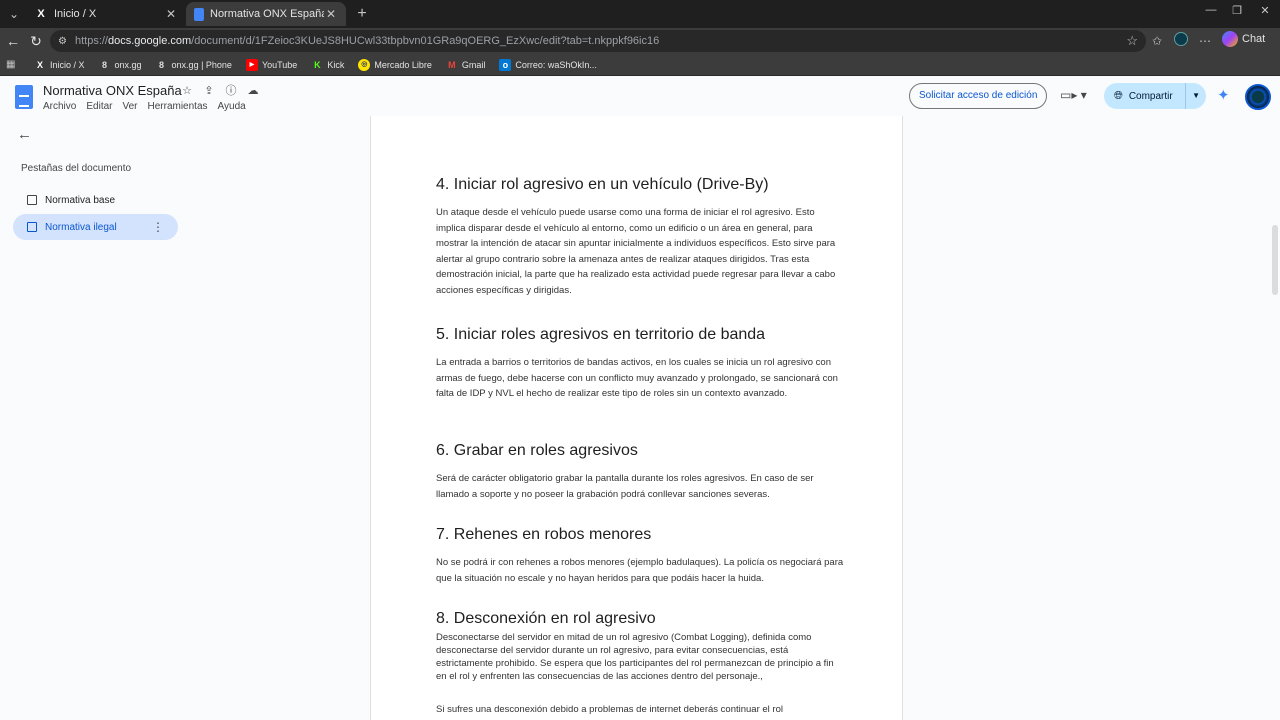 The image size is (1280, 720). Describe the element at coordinates (129, 106) in the screenshot. I see `menu-ver: Ver` at that location.